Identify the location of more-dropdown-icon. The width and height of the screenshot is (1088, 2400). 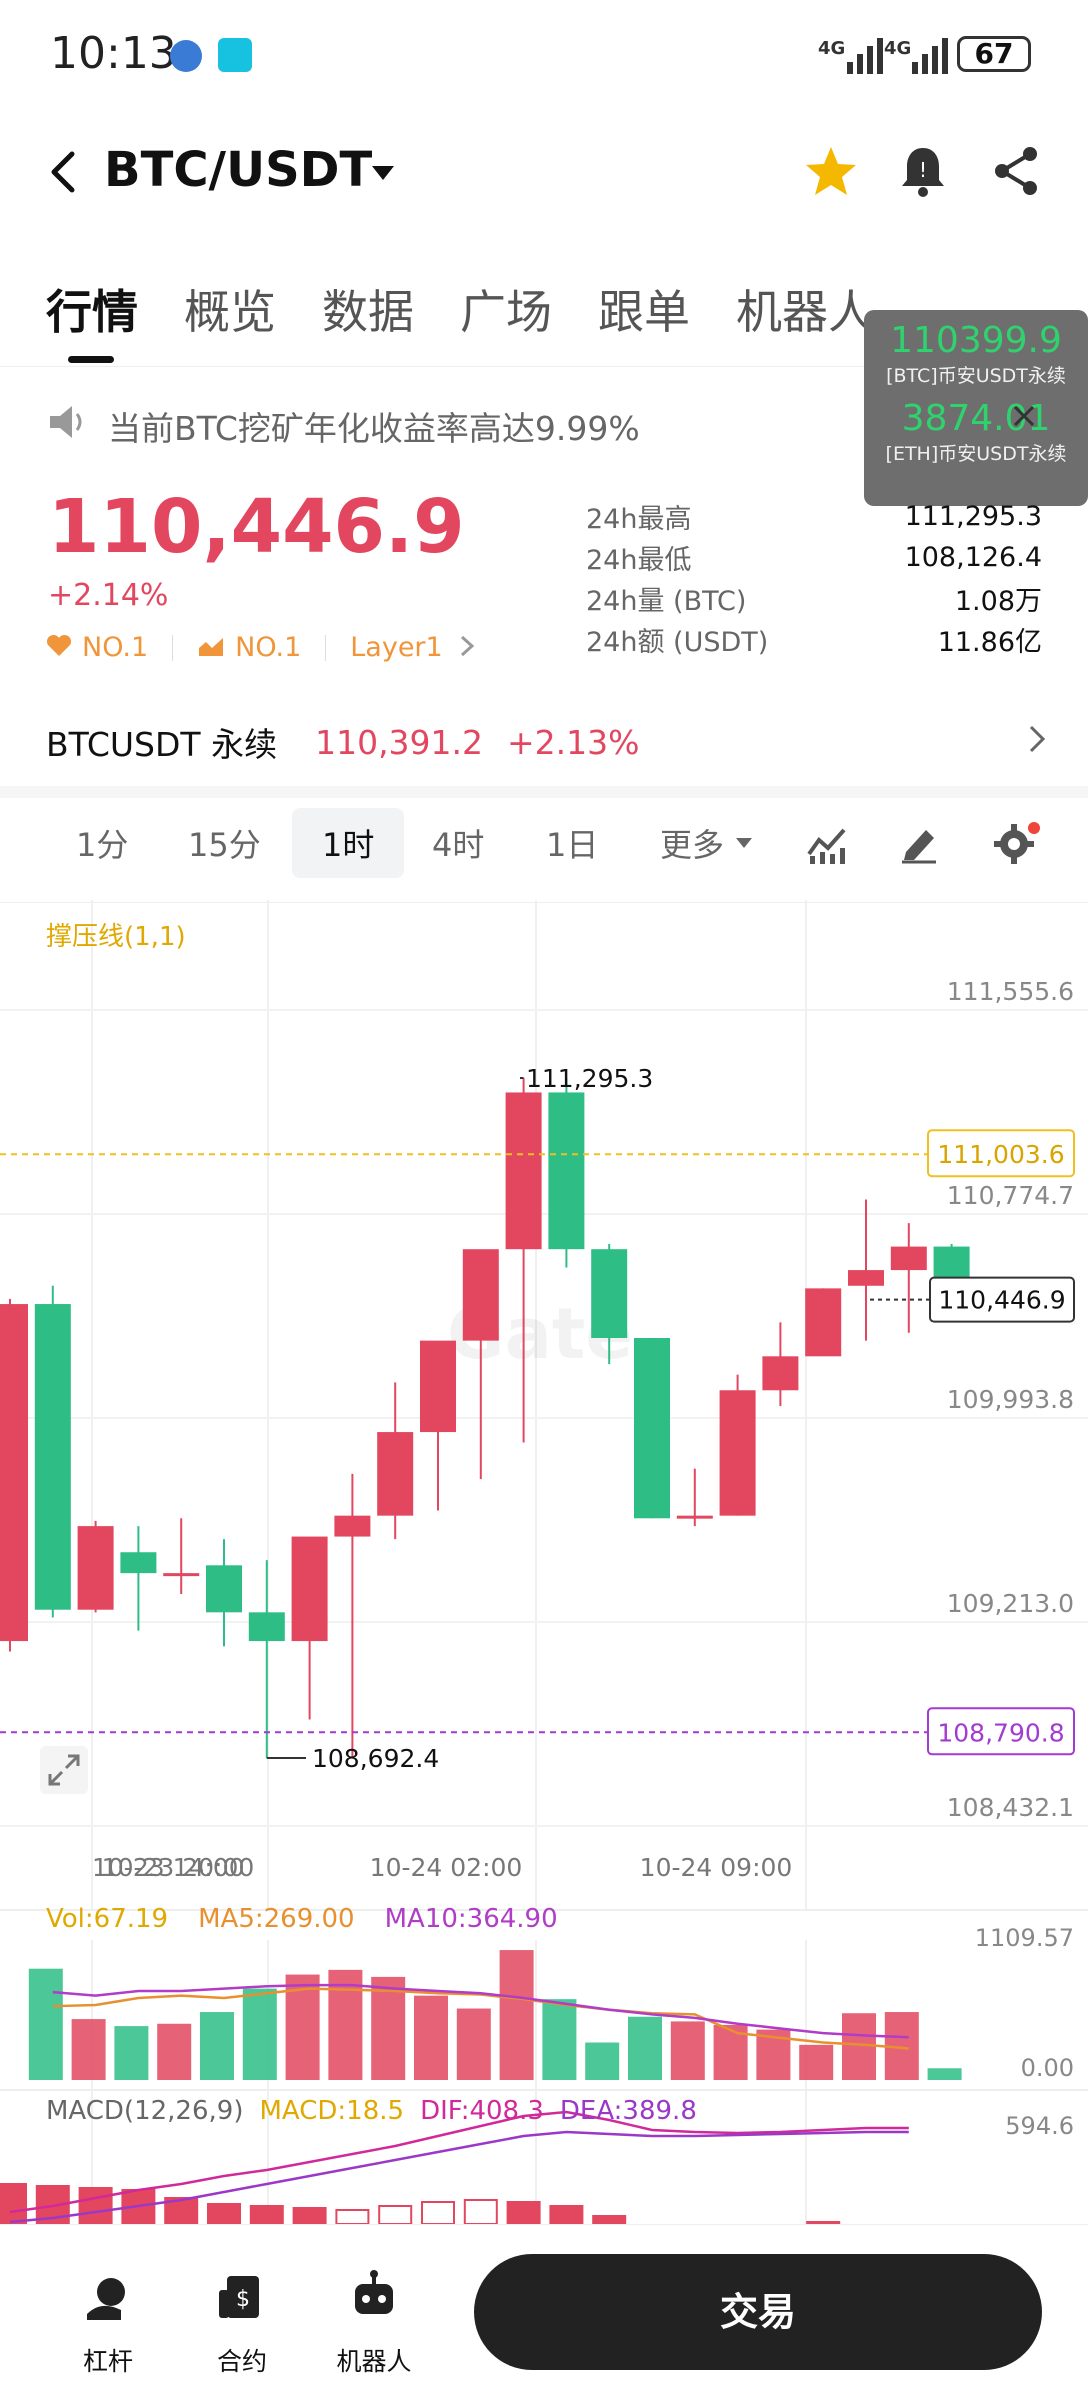
(744, 843).